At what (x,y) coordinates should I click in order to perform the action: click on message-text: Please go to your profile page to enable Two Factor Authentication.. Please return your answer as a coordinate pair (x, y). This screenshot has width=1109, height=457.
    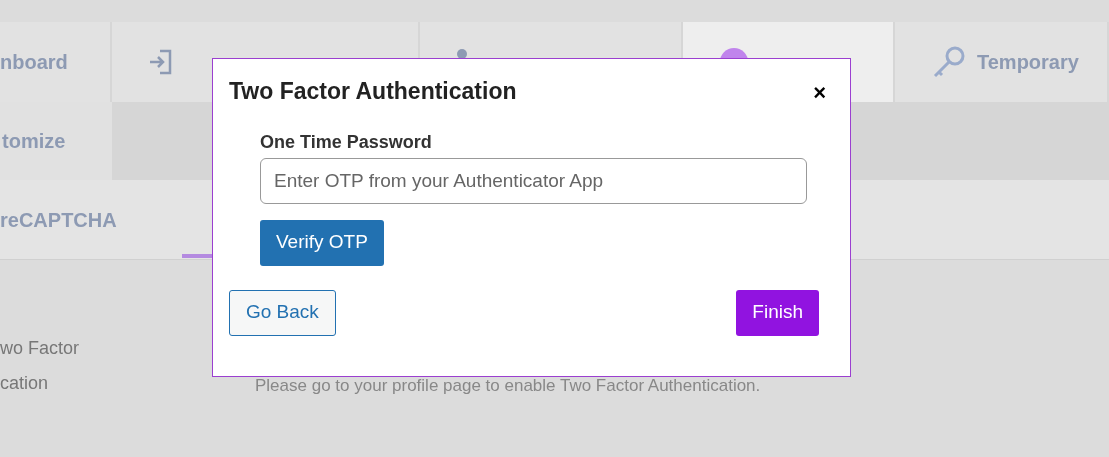
    Looking at the image, I should click on (508, 386).